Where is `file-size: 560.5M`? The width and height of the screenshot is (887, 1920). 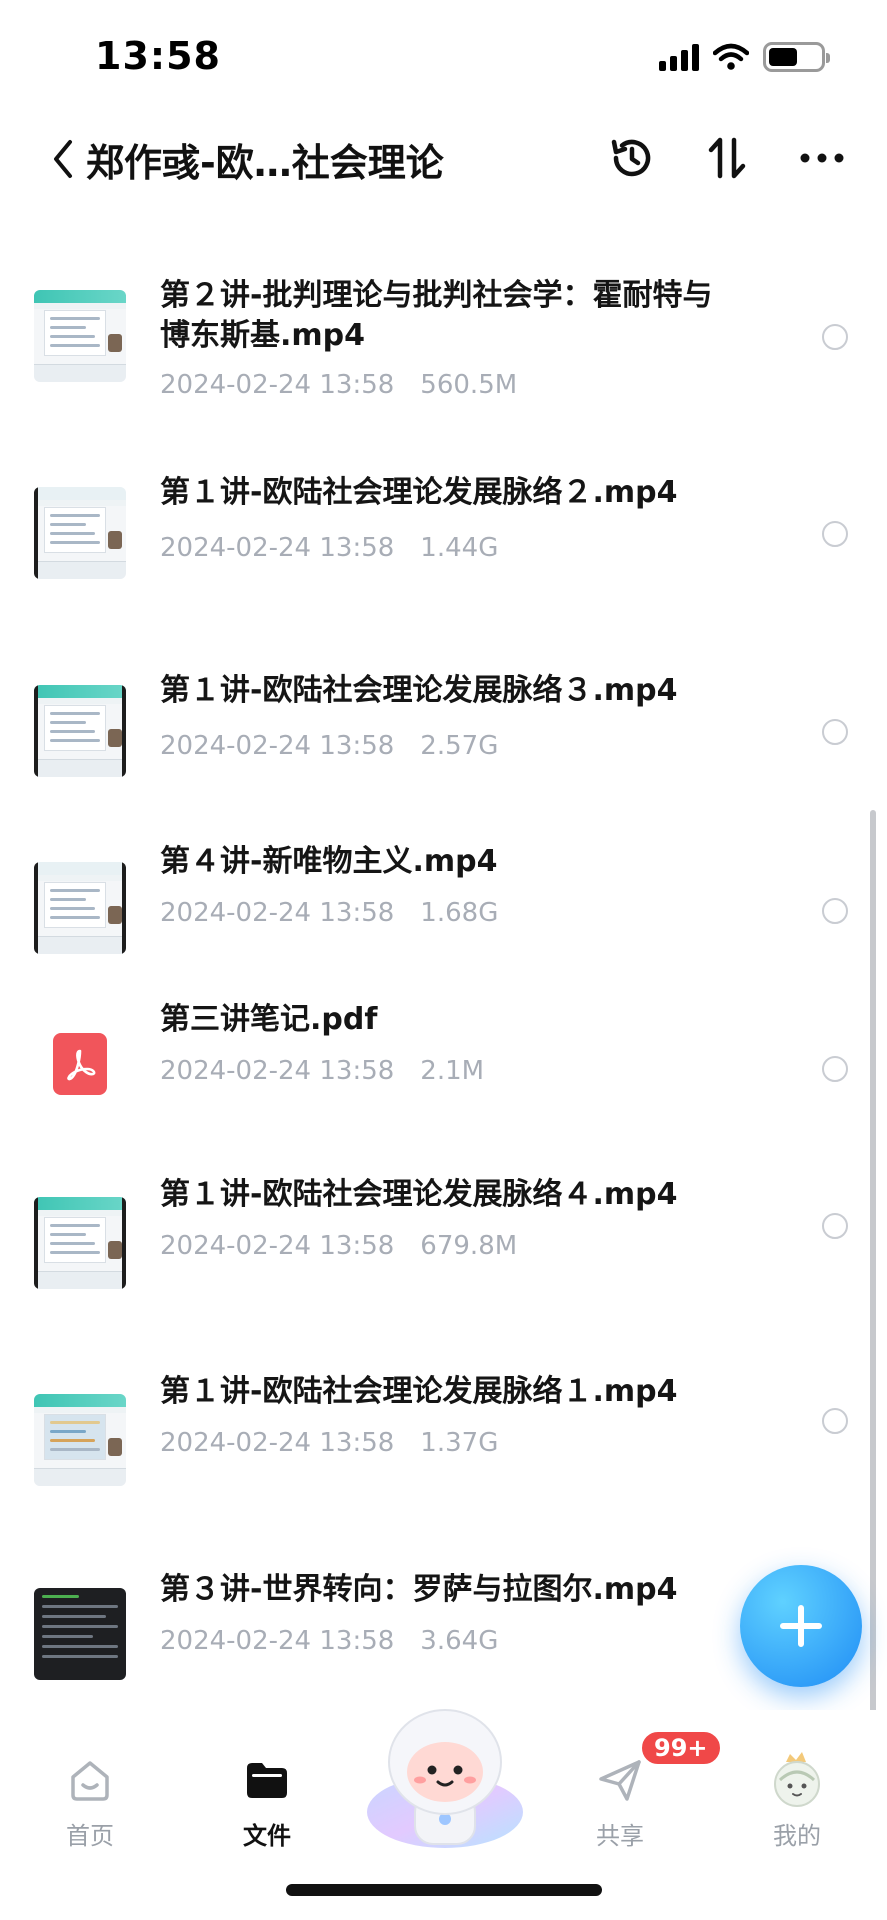 file-size: 560.5M is located at coordinates (469, 385).